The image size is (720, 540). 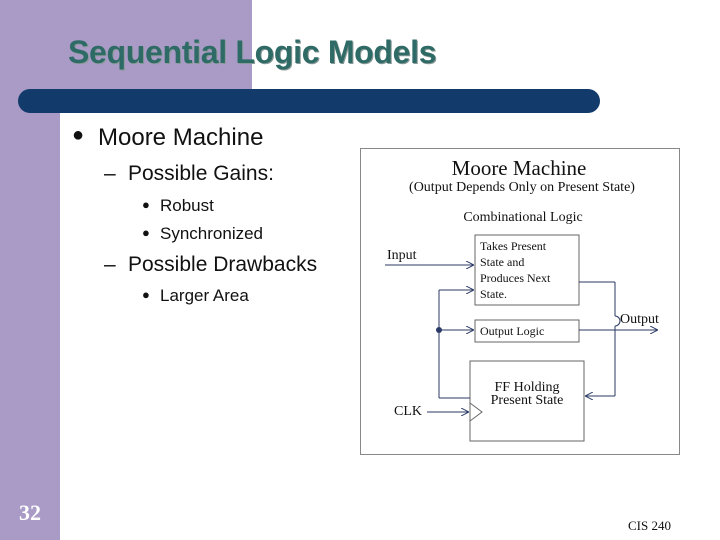 I want to click on left-decor-band, so click(x=30, y=270).